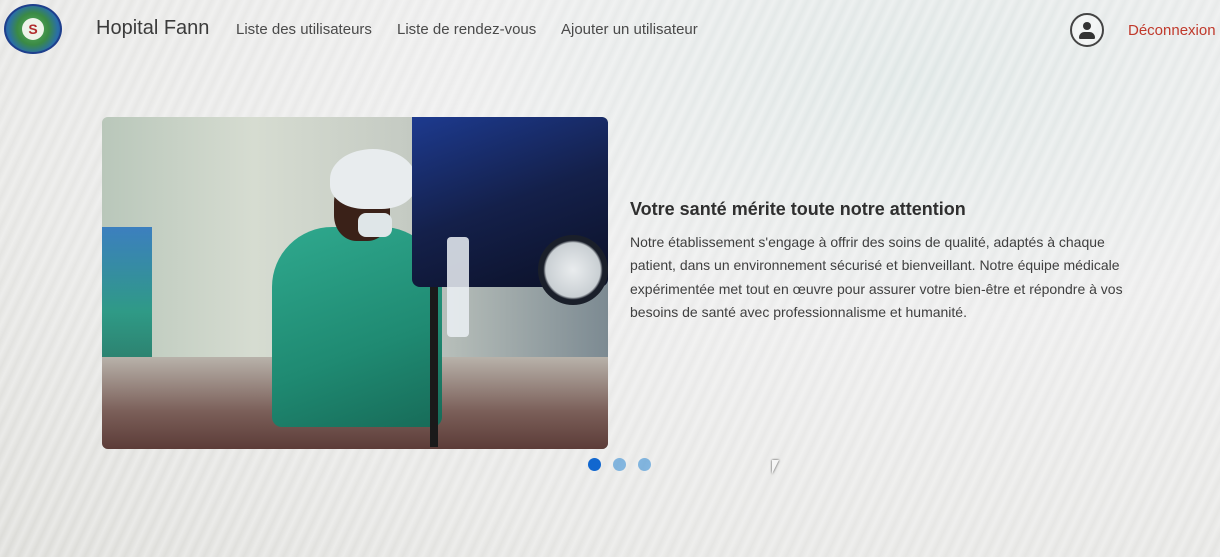 This screenshot has width=1220, height=557. Describe the element at coordinates (1172, 30) in the screenshot. I see `logout-link: Déconnexion` at that location.